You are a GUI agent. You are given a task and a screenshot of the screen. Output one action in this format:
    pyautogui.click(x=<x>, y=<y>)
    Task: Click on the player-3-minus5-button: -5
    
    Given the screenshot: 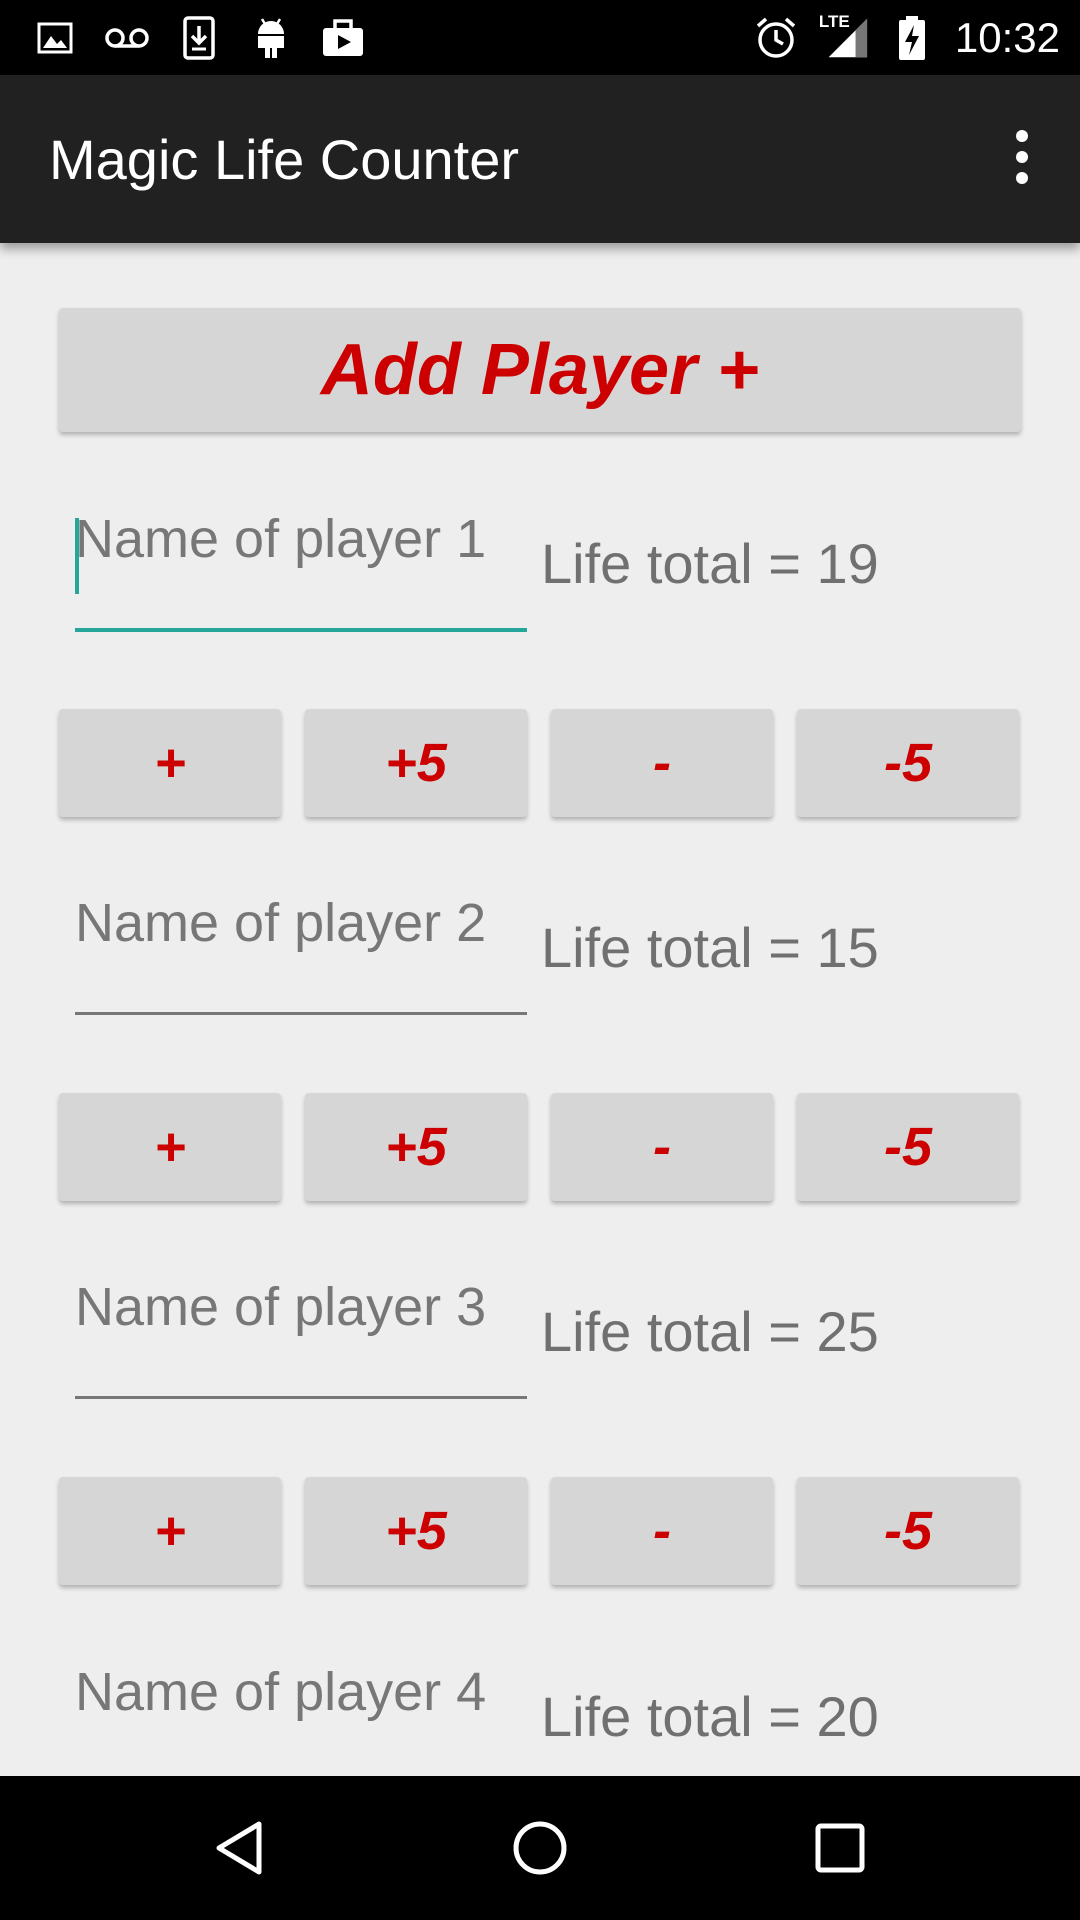 What is the action you would take?
    pyautogui.click(x=908, y=1531)
    